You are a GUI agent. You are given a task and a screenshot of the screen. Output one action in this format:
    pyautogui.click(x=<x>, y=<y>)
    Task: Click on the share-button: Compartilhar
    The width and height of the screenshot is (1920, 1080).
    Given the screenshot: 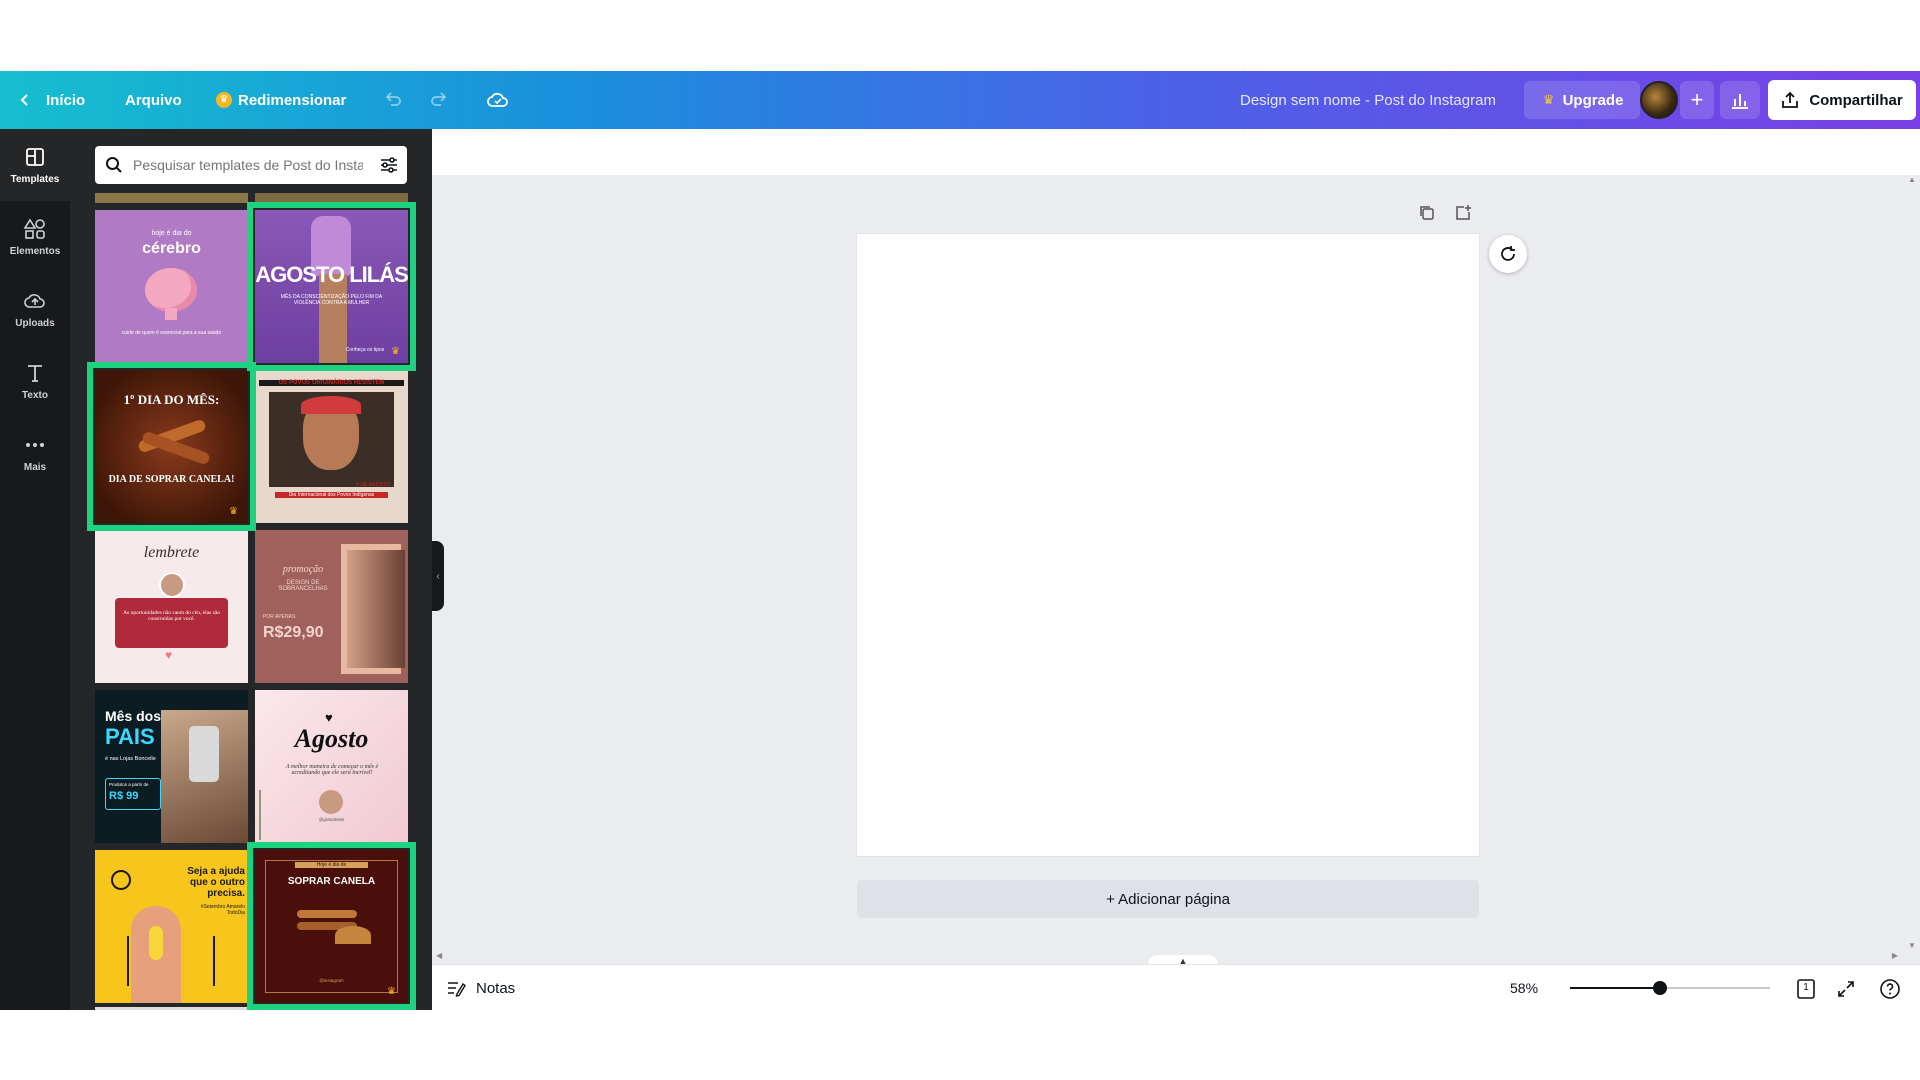 What is the action you would take?
    pyautogui.click(x=1842, y=100)
    